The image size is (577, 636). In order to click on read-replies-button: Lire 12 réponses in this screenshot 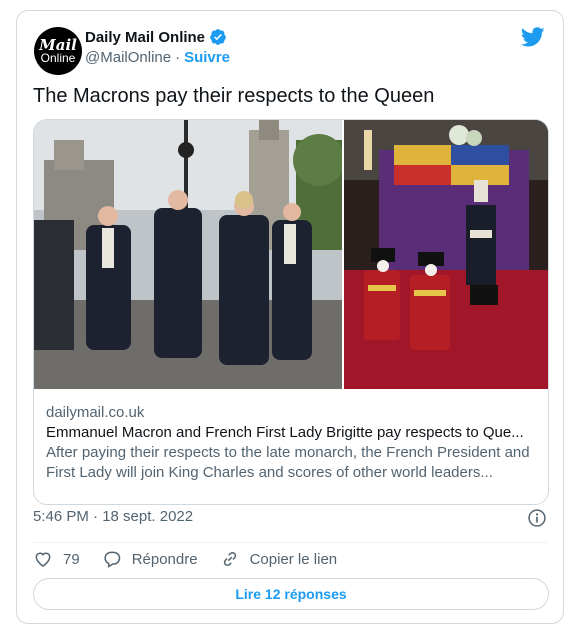, I will do `click(291, 594)`.